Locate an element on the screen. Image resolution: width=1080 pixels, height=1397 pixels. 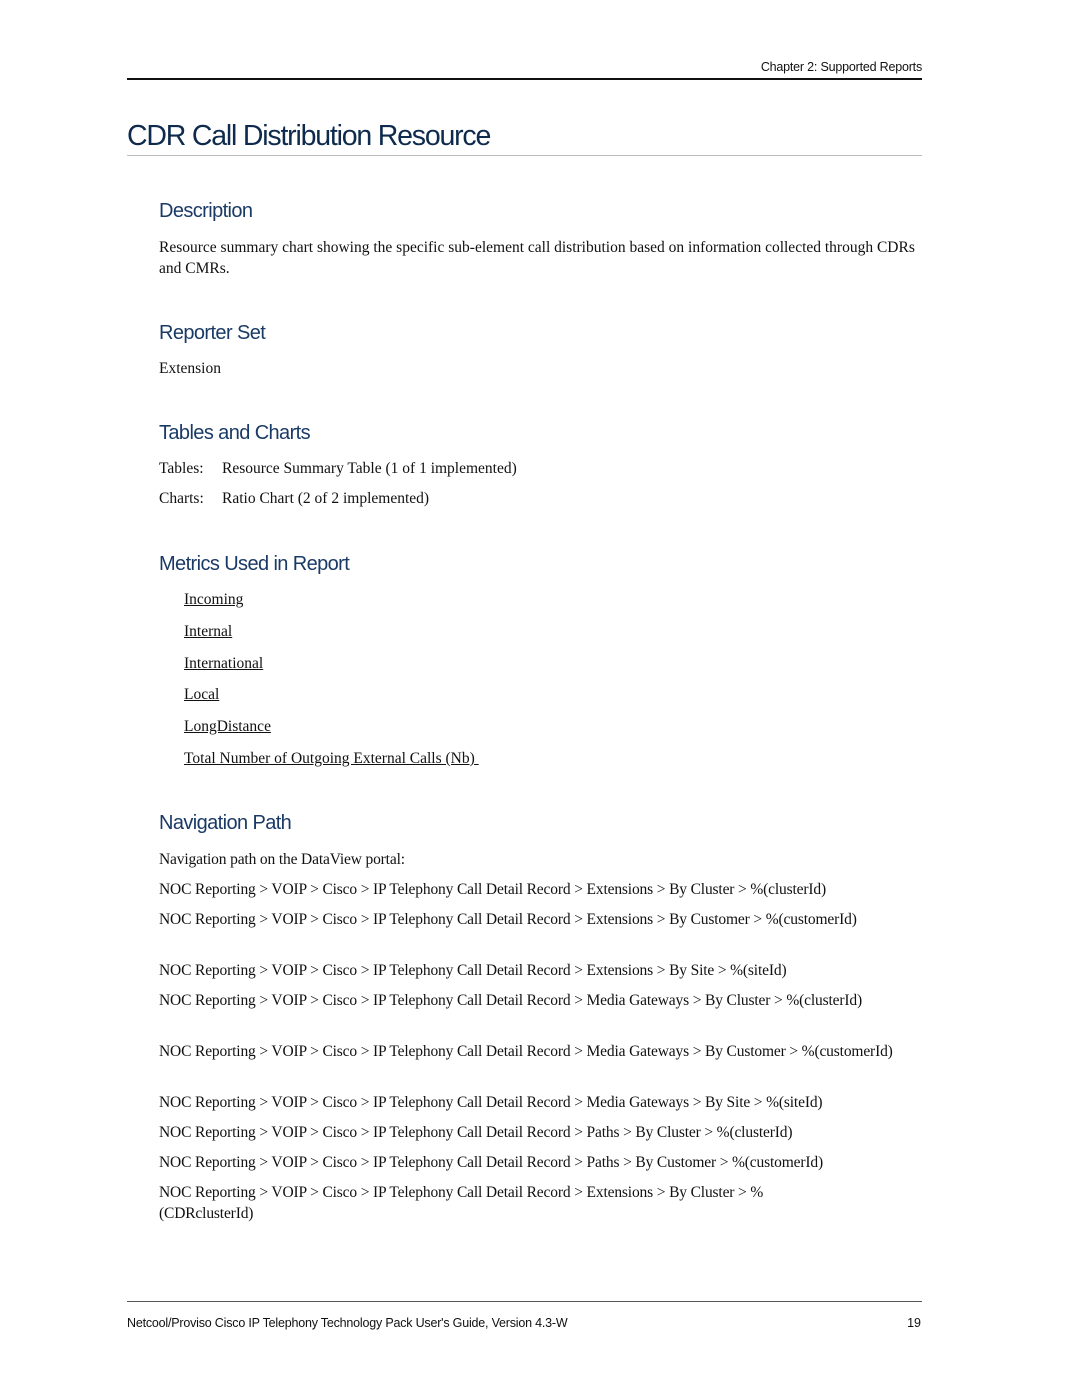
running-head: Chapter 2: Supported Reports is located at coordinates (841, 67).